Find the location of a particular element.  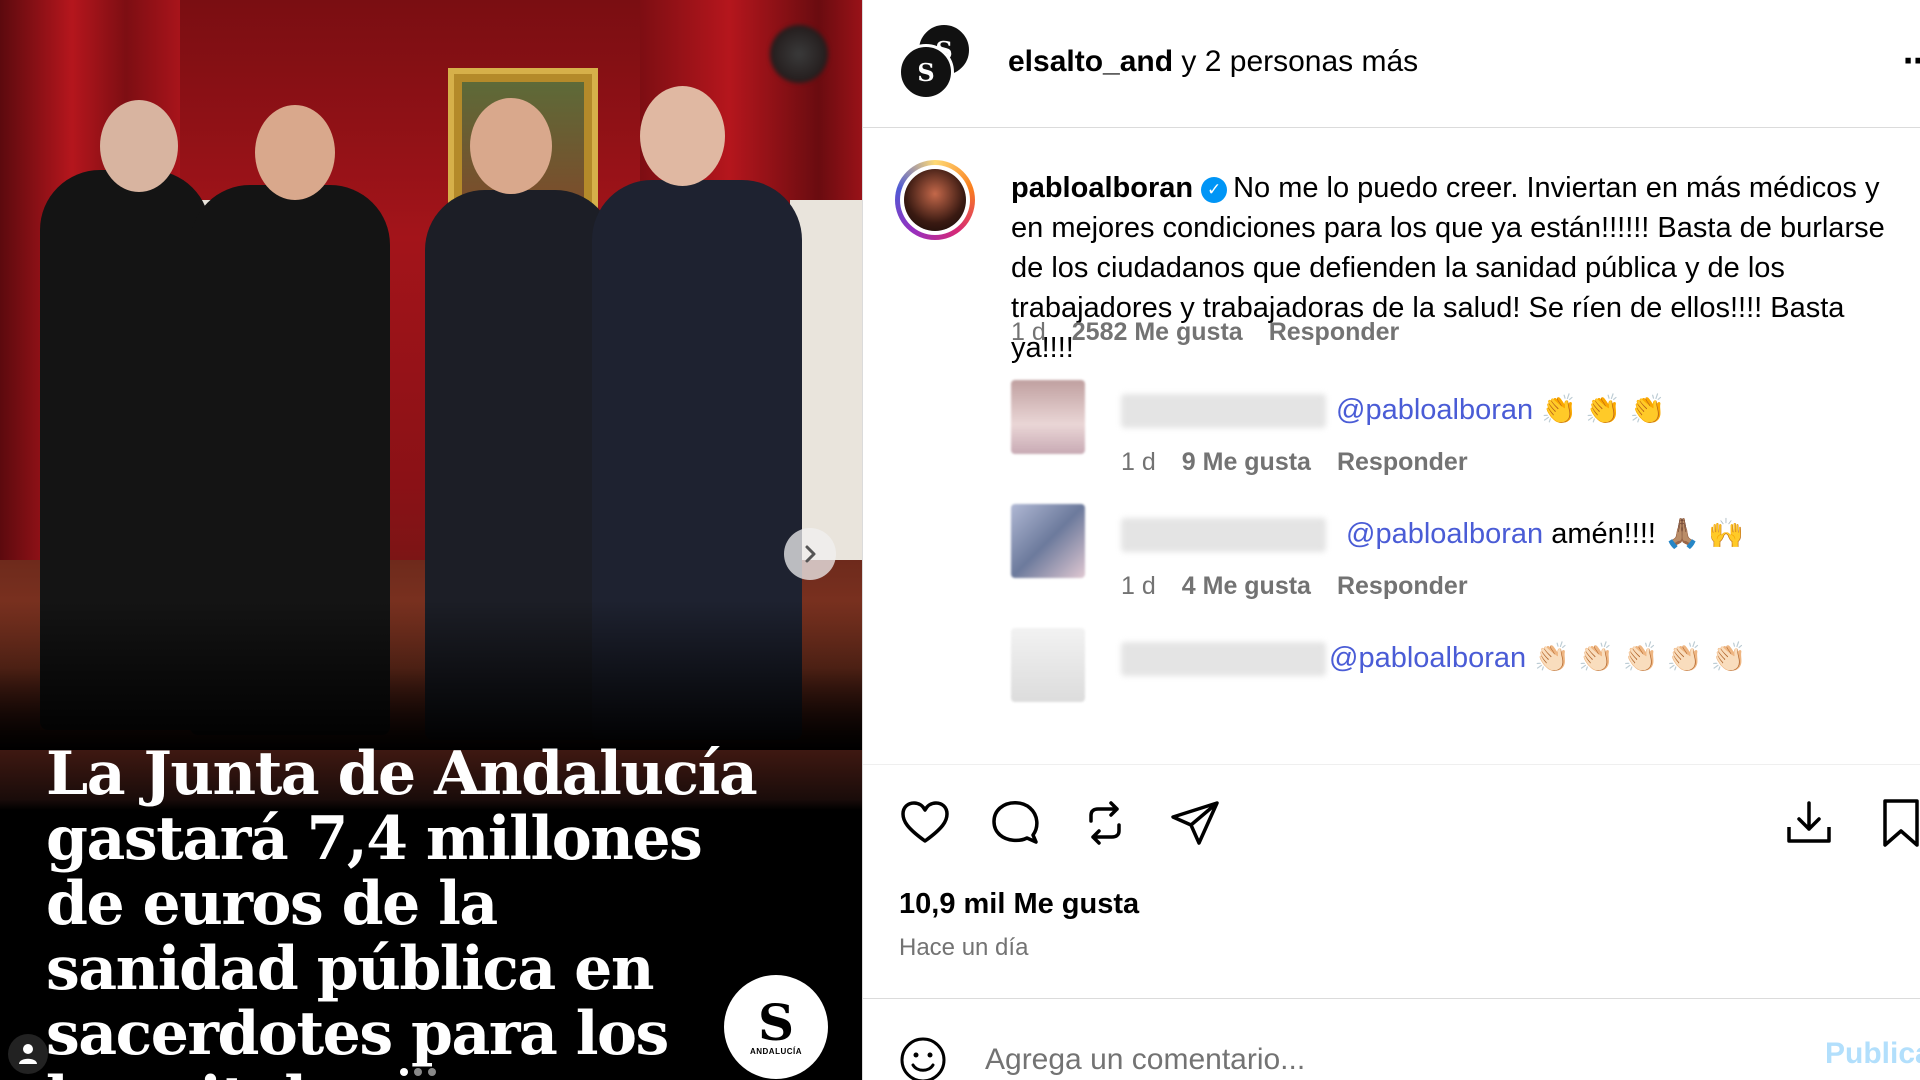

el-salto-logo: S ANDALUCÍA is located at coordinates (776, 1027).